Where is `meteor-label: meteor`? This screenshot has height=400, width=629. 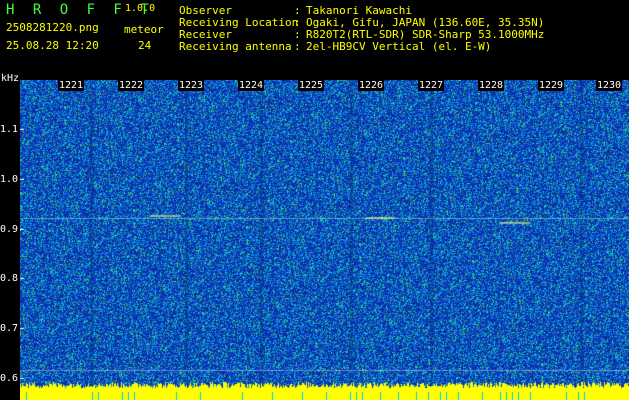 meteor-label: meteor is located at coordinates (144, 29).